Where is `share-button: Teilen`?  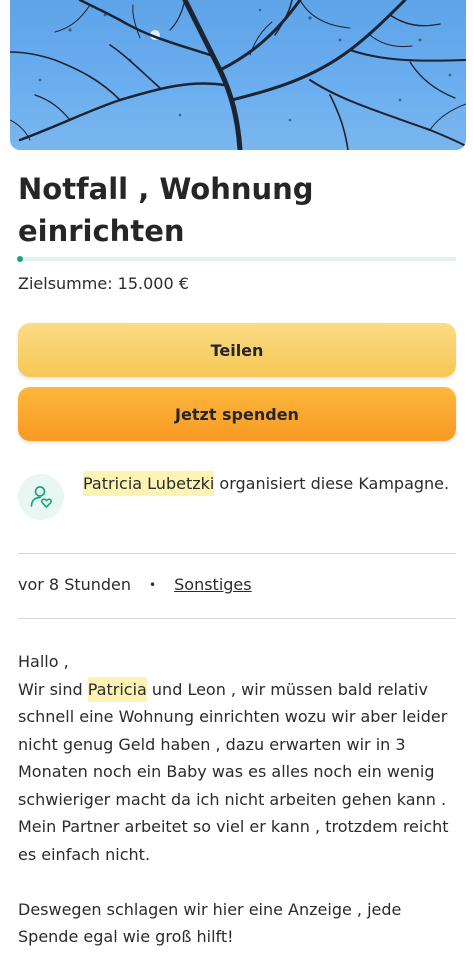
share-button: Teilen is located at coordinates (237, 350).